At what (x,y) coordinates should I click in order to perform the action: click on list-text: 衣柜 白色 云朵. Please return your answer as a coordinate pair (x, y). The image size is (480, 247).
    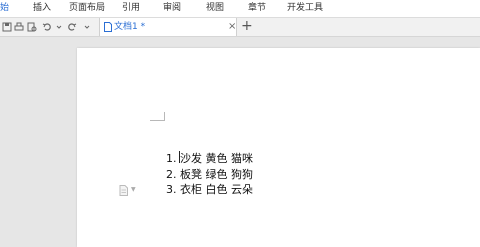
    Looking at the image, I should click on (216, 189).